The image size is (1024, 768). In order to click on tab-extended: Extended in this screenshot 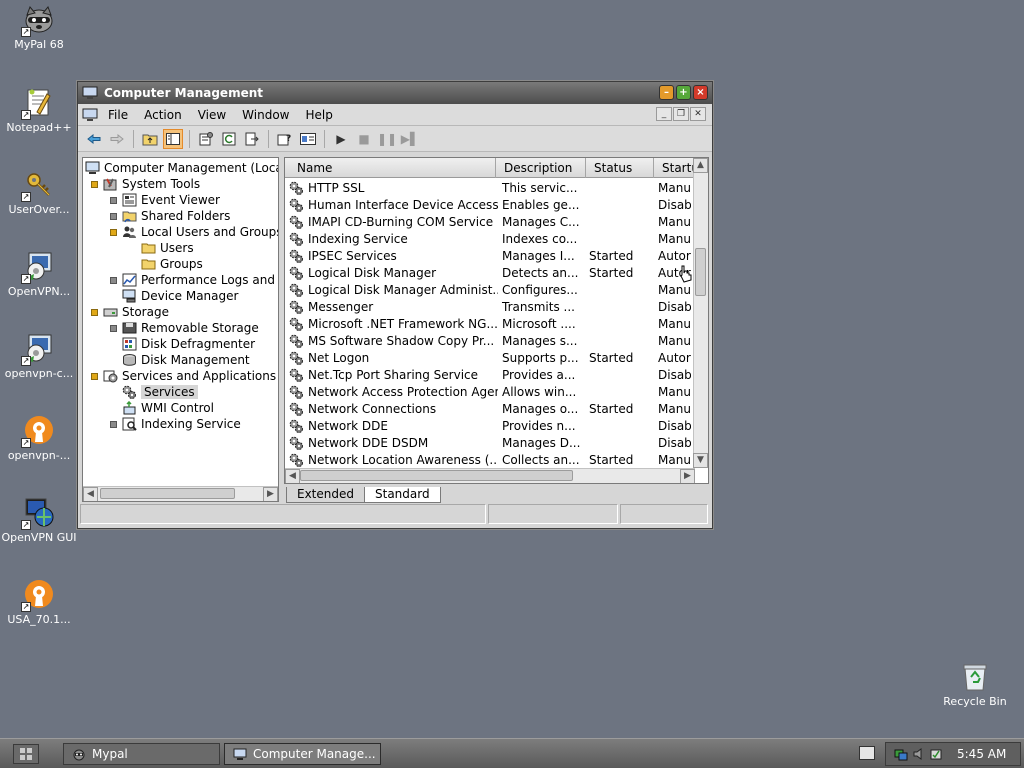, I will do `click(325, 495)`.